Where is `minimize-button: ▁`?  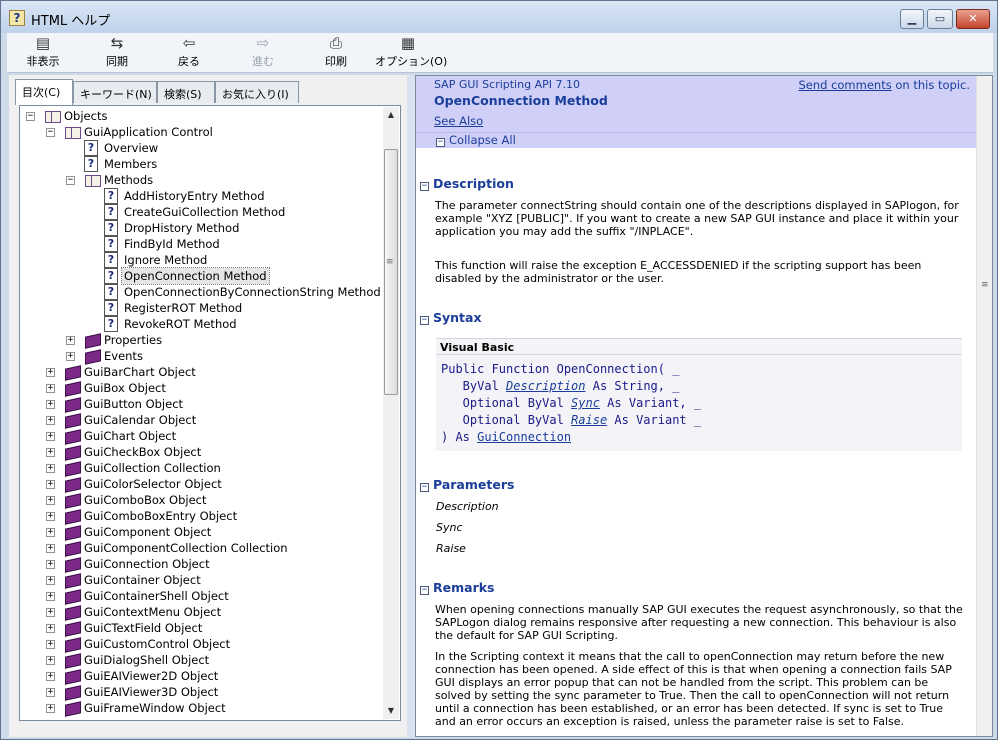
minimize-button: ▁ is located at coordinates (912, 19).